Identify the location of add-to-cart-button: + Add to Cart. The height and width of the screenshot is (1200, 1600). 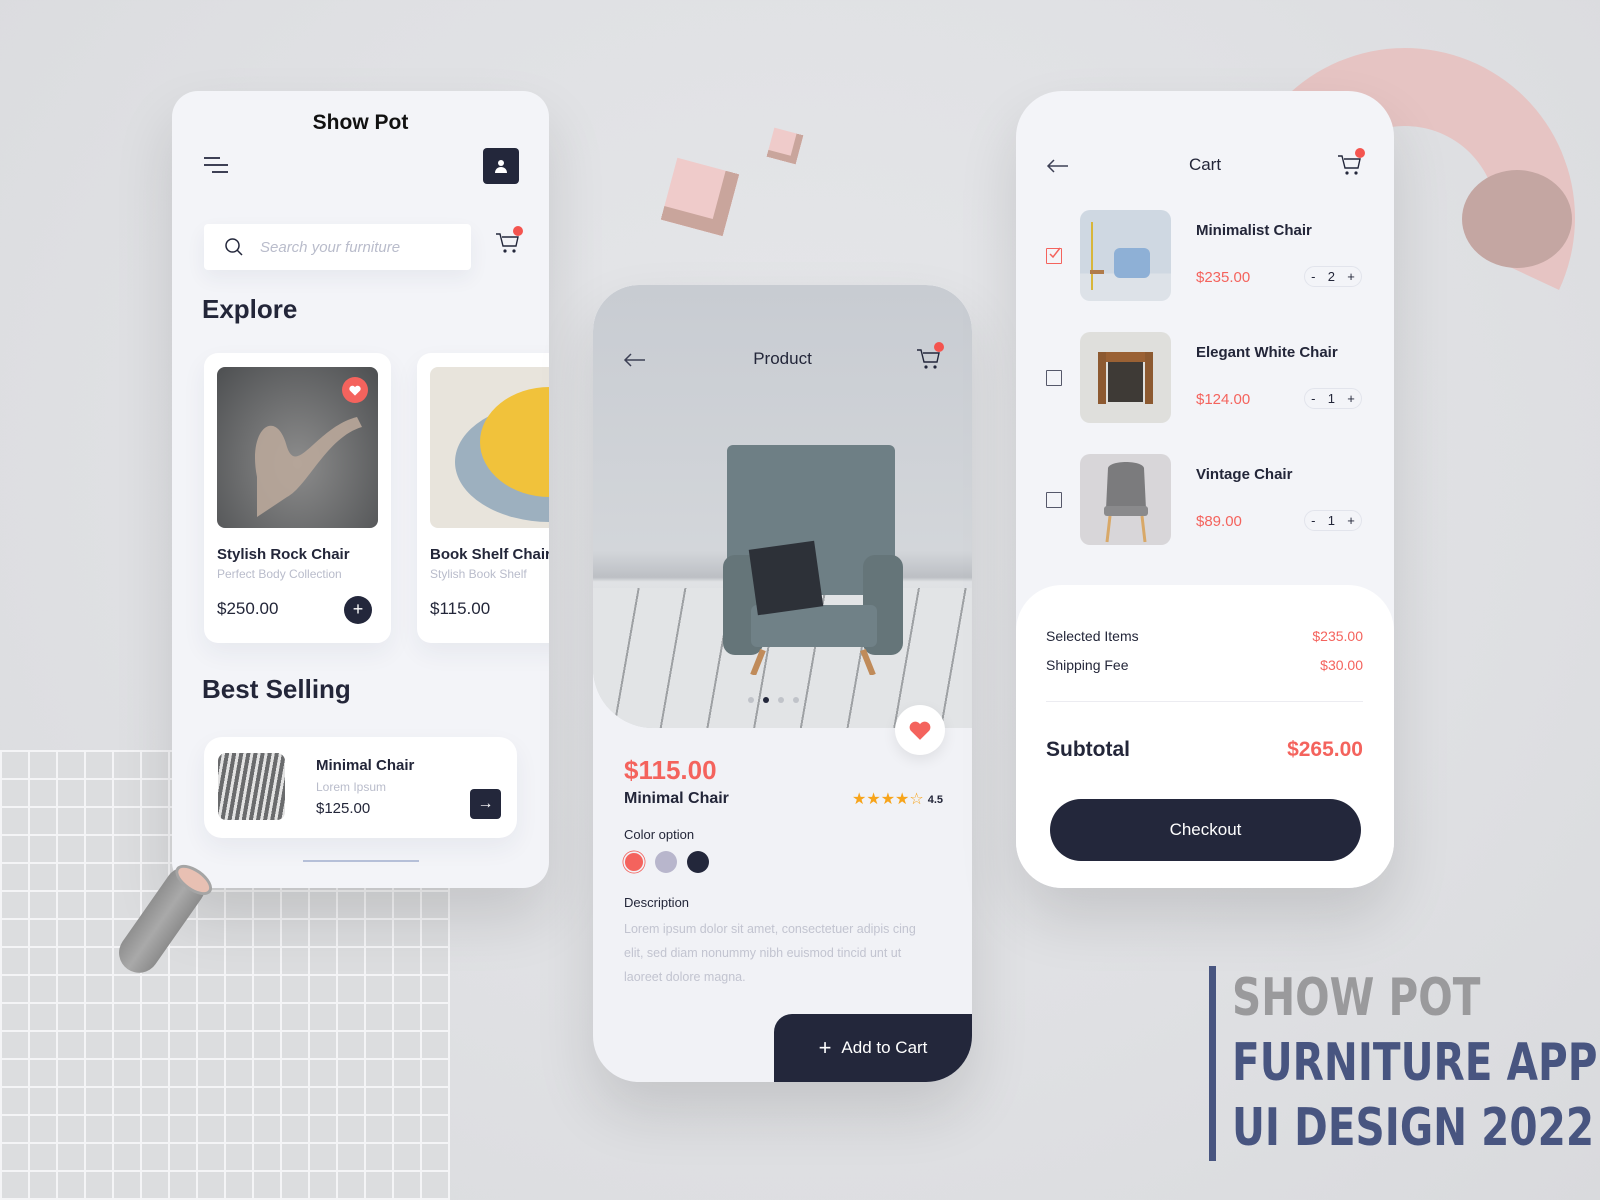
(873, 1048).